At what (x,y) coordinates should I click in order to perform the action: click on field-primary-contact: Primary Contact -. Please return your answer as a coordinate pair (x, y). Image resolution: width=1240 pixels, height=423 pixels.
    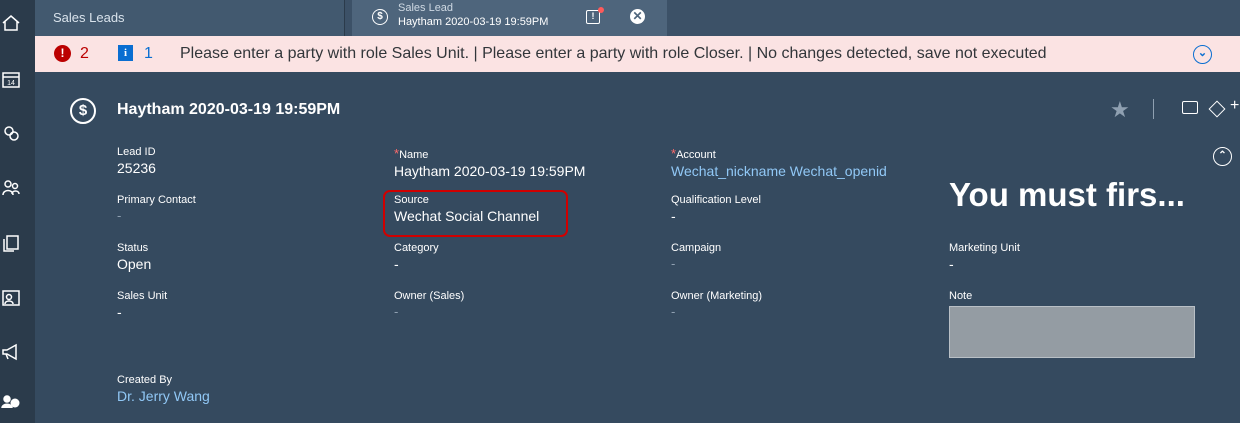
    Looking at the image, I should click on (156, 208).